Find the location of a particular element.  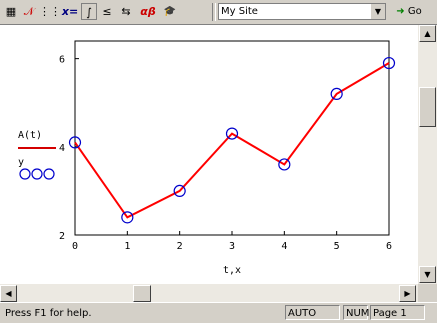

x-tick-label: 0 is located at coordinates (75, 246).